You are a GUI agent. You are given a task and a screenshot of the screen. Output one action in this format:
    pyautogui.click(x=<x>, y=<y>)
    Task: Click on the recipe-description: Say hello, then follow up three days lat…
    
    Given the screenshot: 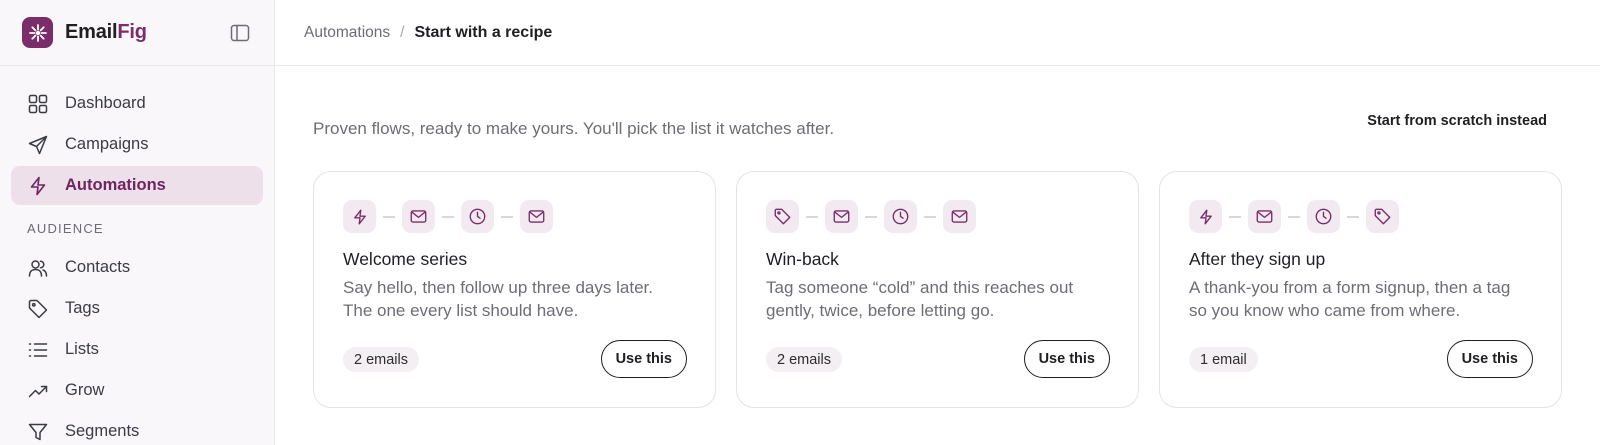 What is the action you would take?
    pyautogui.click(x=498, y=299)
    